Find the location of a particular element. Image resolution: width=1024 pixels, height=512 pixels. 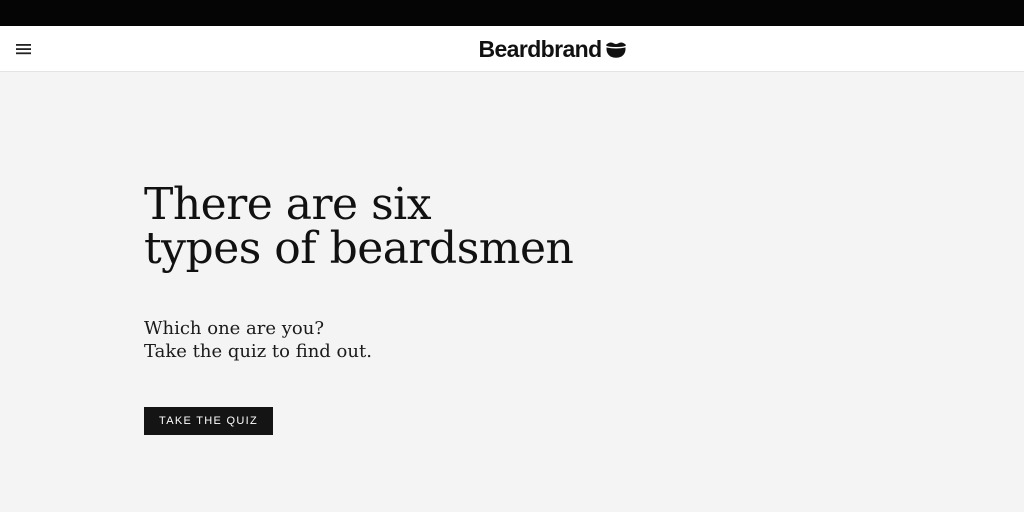

take-the-quiz-button: TAKE THE QUIZ is located at coordinates (209, 421).